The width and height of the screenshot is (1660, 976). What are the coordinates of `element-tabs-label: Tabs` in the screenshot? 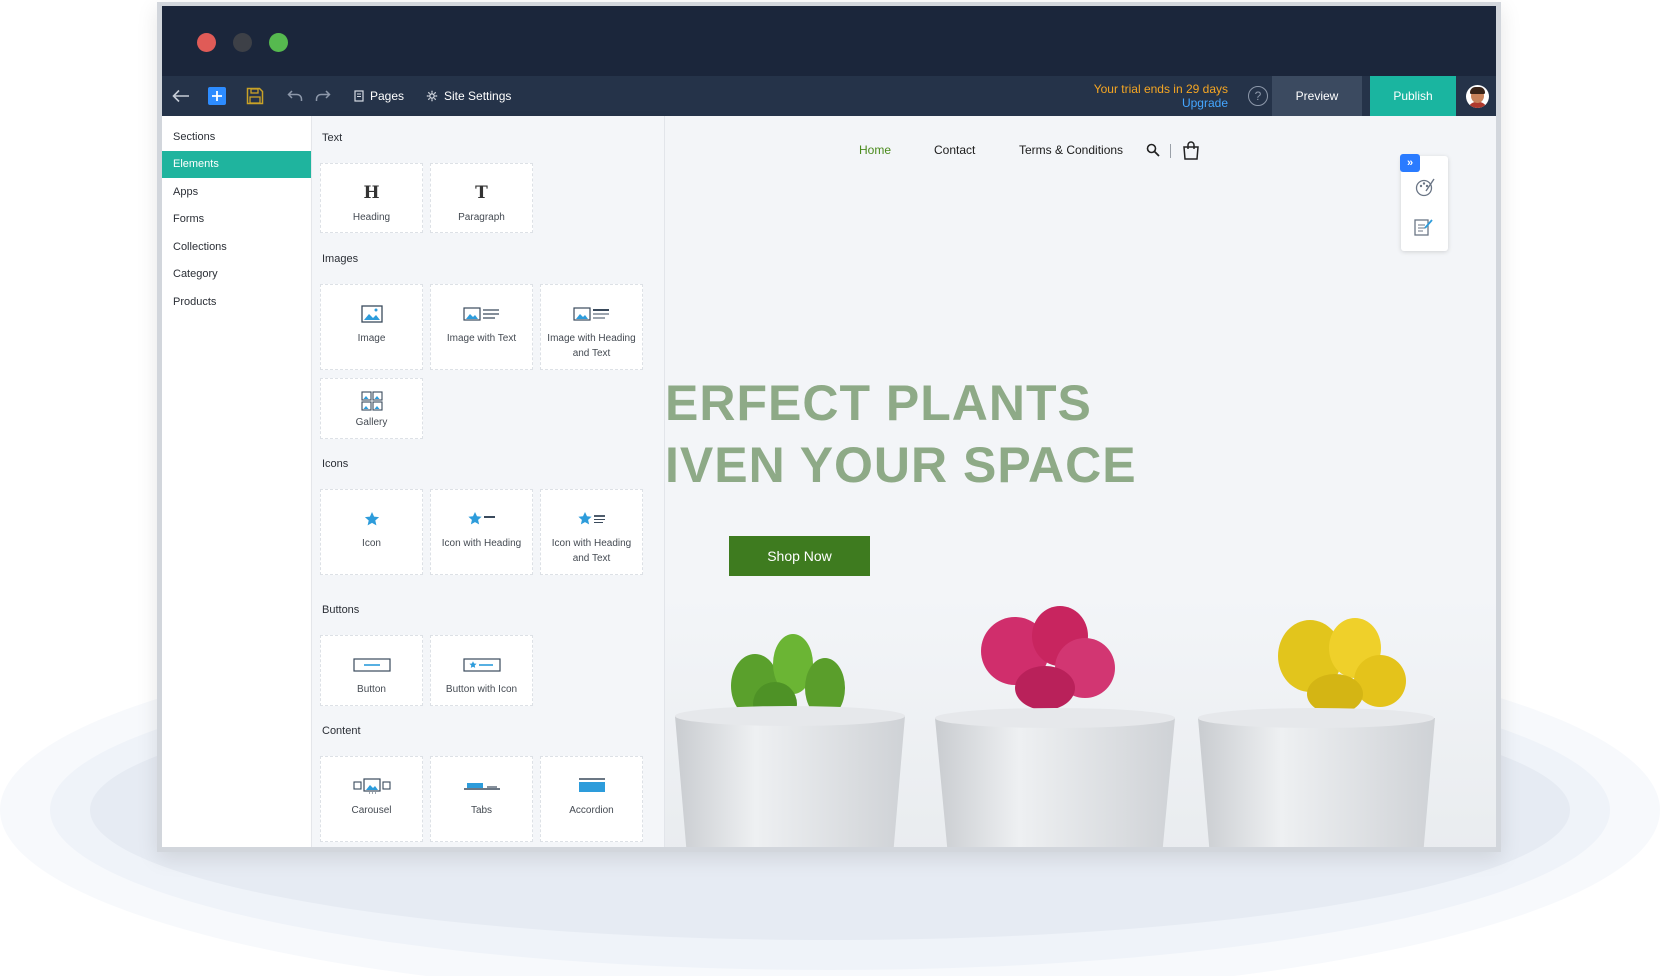 It's located at (481, 810).